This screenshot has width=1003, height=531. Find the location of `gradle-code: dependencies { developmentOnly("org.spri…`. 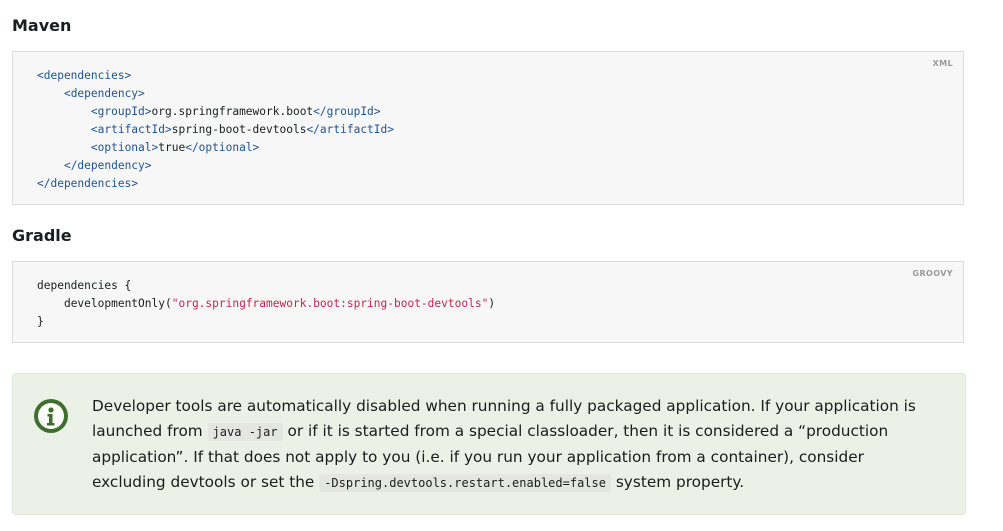

gradle-code: dependencies { developmentOnly("org.spri… is located at coordinates (266, 304).